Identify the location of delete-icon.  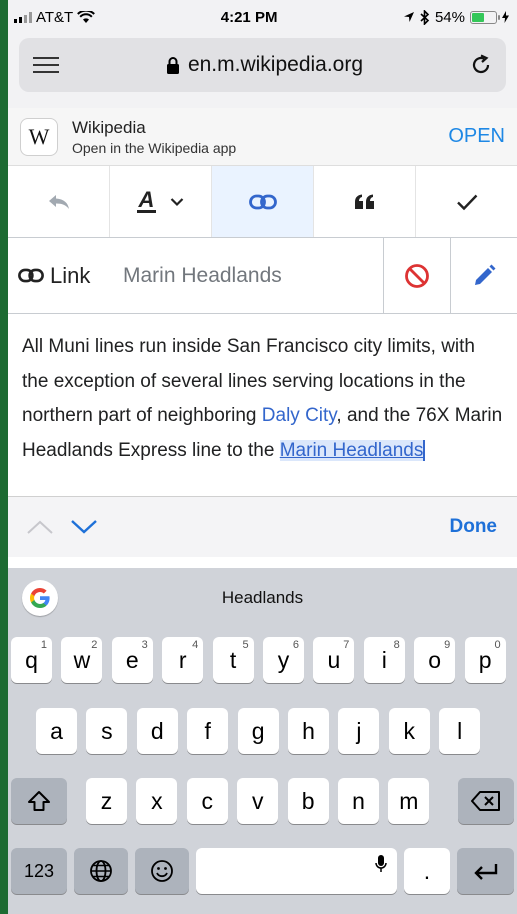
(485, 801).